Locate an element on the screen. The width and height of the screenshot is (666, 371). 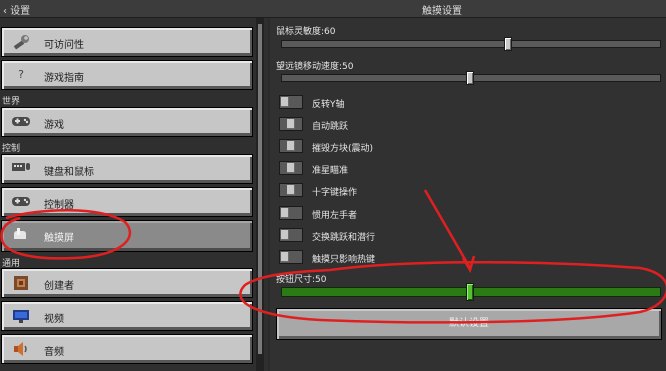
auto-jump-label: 自动跳跃 is located at coordinates (330, 127).